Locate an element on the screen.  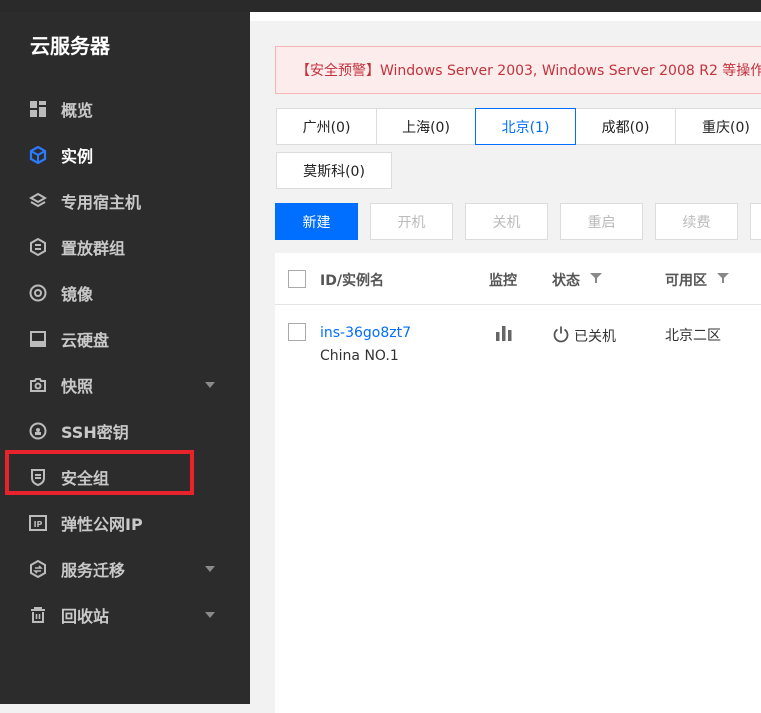
sidebar-item-label: 弹性公网IP is located at coordinates (102, 524).